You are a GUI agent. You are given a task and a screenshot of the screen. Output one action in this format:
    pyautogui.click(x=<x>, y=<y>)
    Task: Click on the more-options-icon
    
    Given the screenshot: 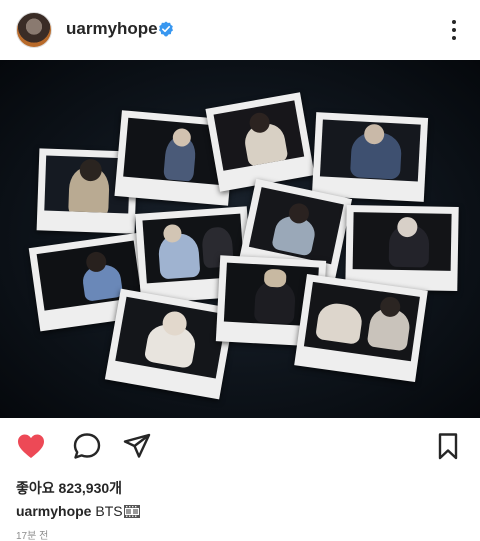 What is the action you would take?
    pyautogui.click(x=454, y=30)
    